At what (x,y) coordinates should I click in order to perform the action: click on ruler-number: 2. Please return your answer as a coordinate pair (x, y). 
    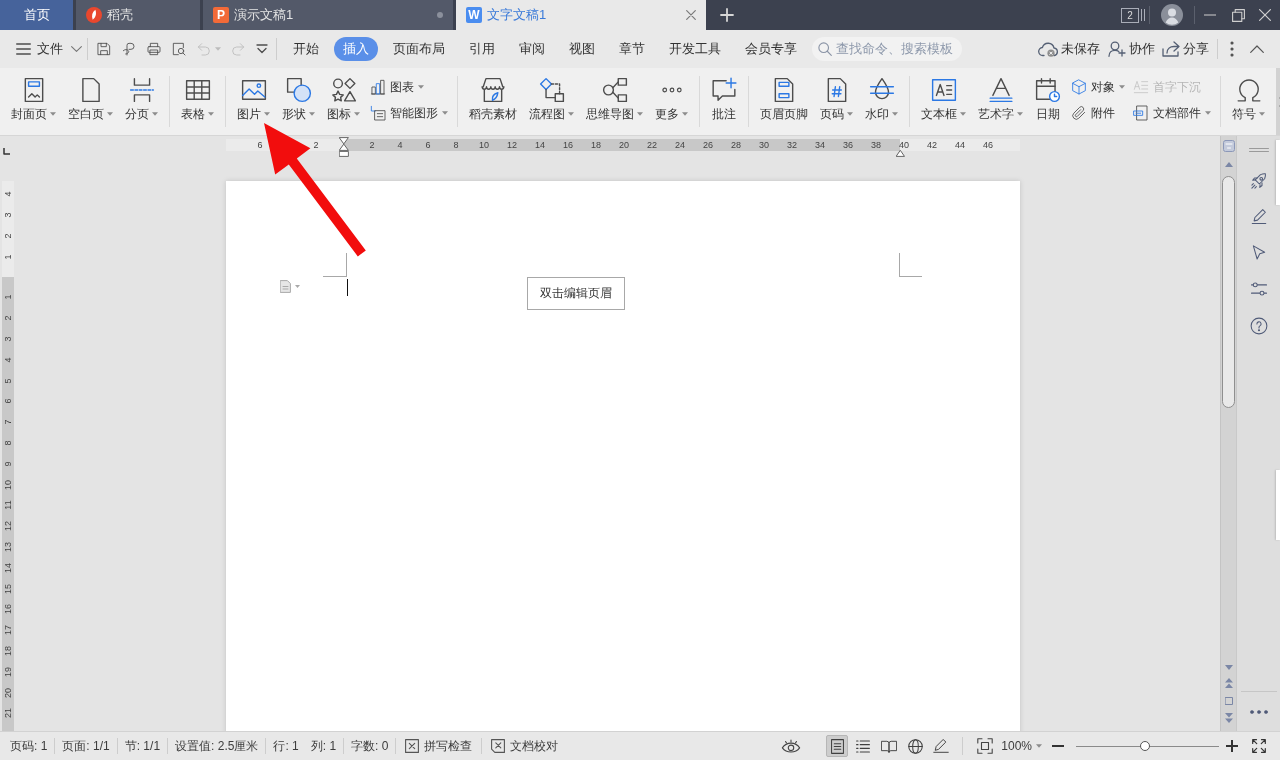
    Looking at the image, I should click on (372, 145).